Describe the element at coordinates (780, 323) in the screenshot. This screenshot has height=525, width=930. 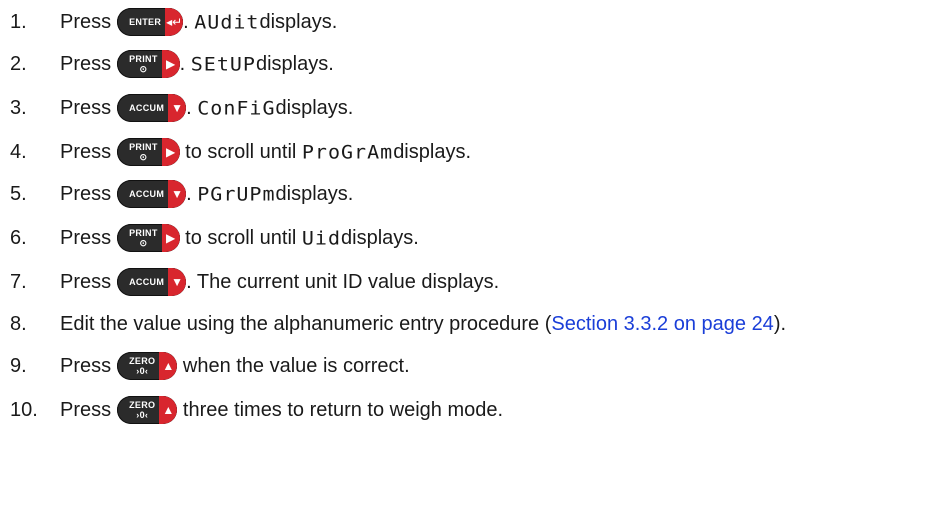
I see `step-text: ).` at that location.